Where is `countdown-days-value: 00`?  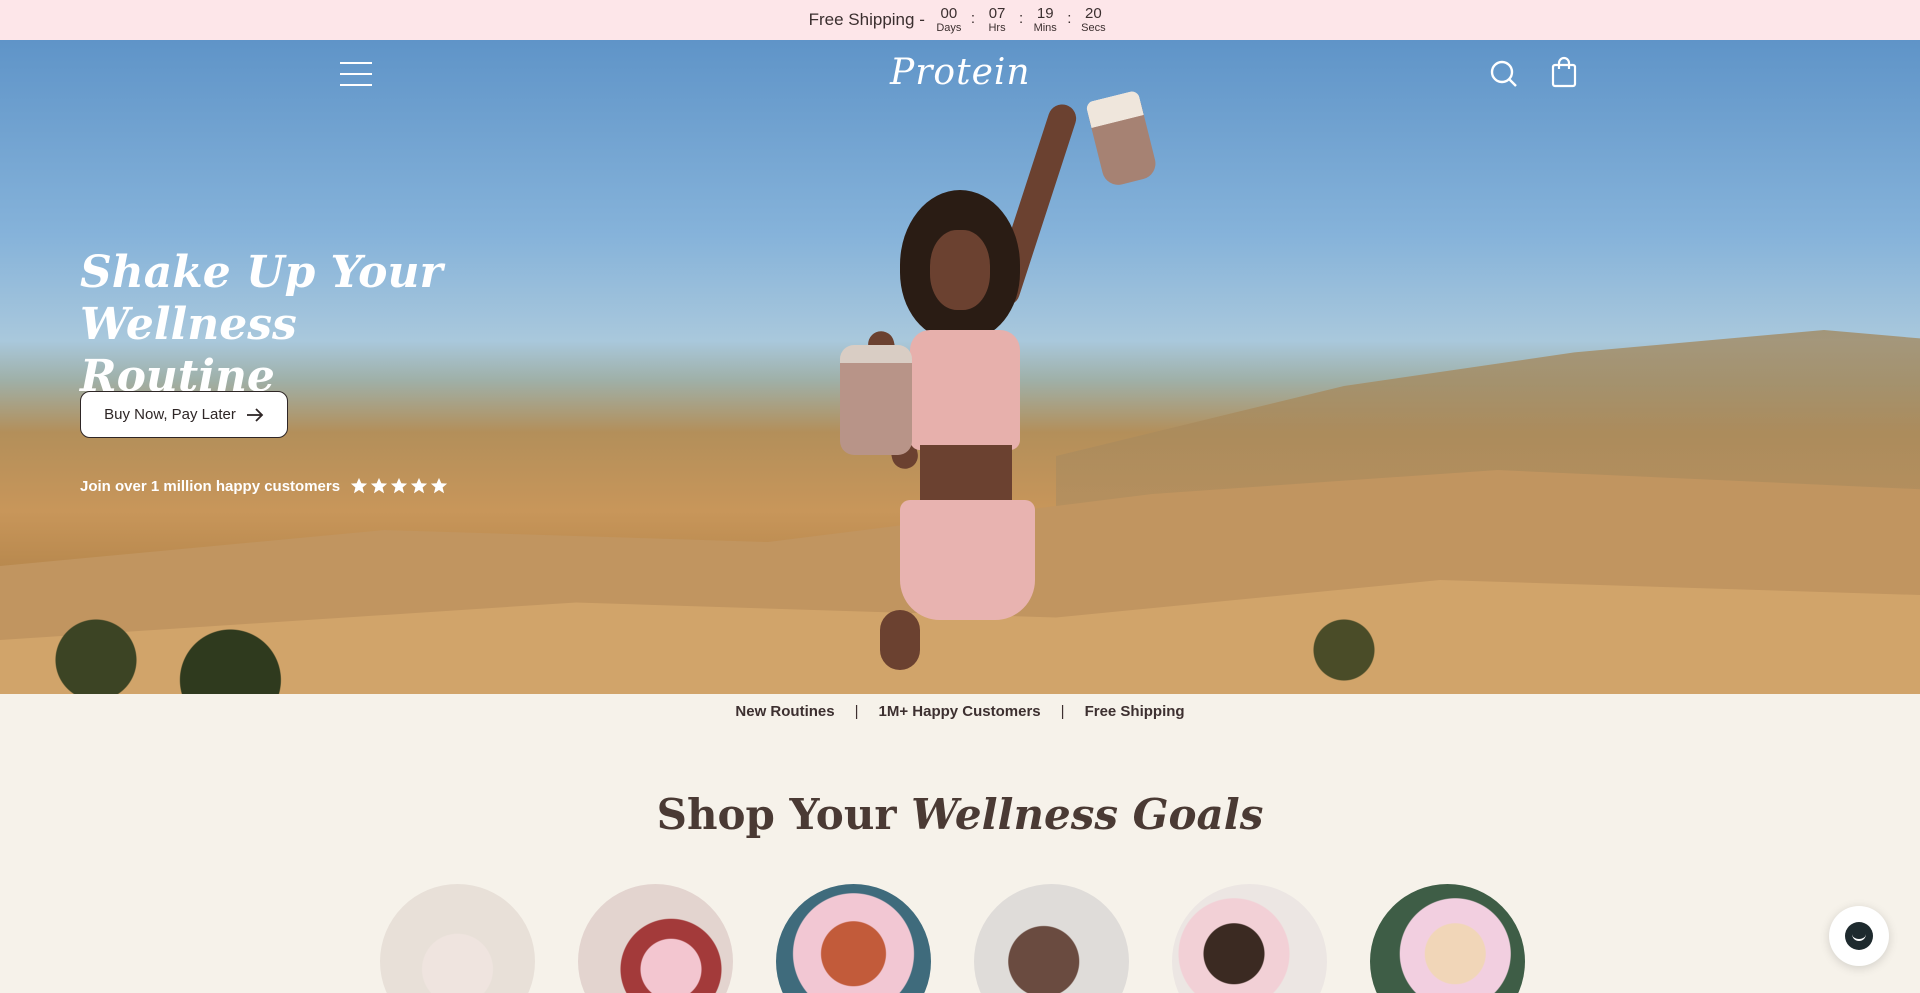
countdown-days-value: 00 is located at coordinates (949, 13).